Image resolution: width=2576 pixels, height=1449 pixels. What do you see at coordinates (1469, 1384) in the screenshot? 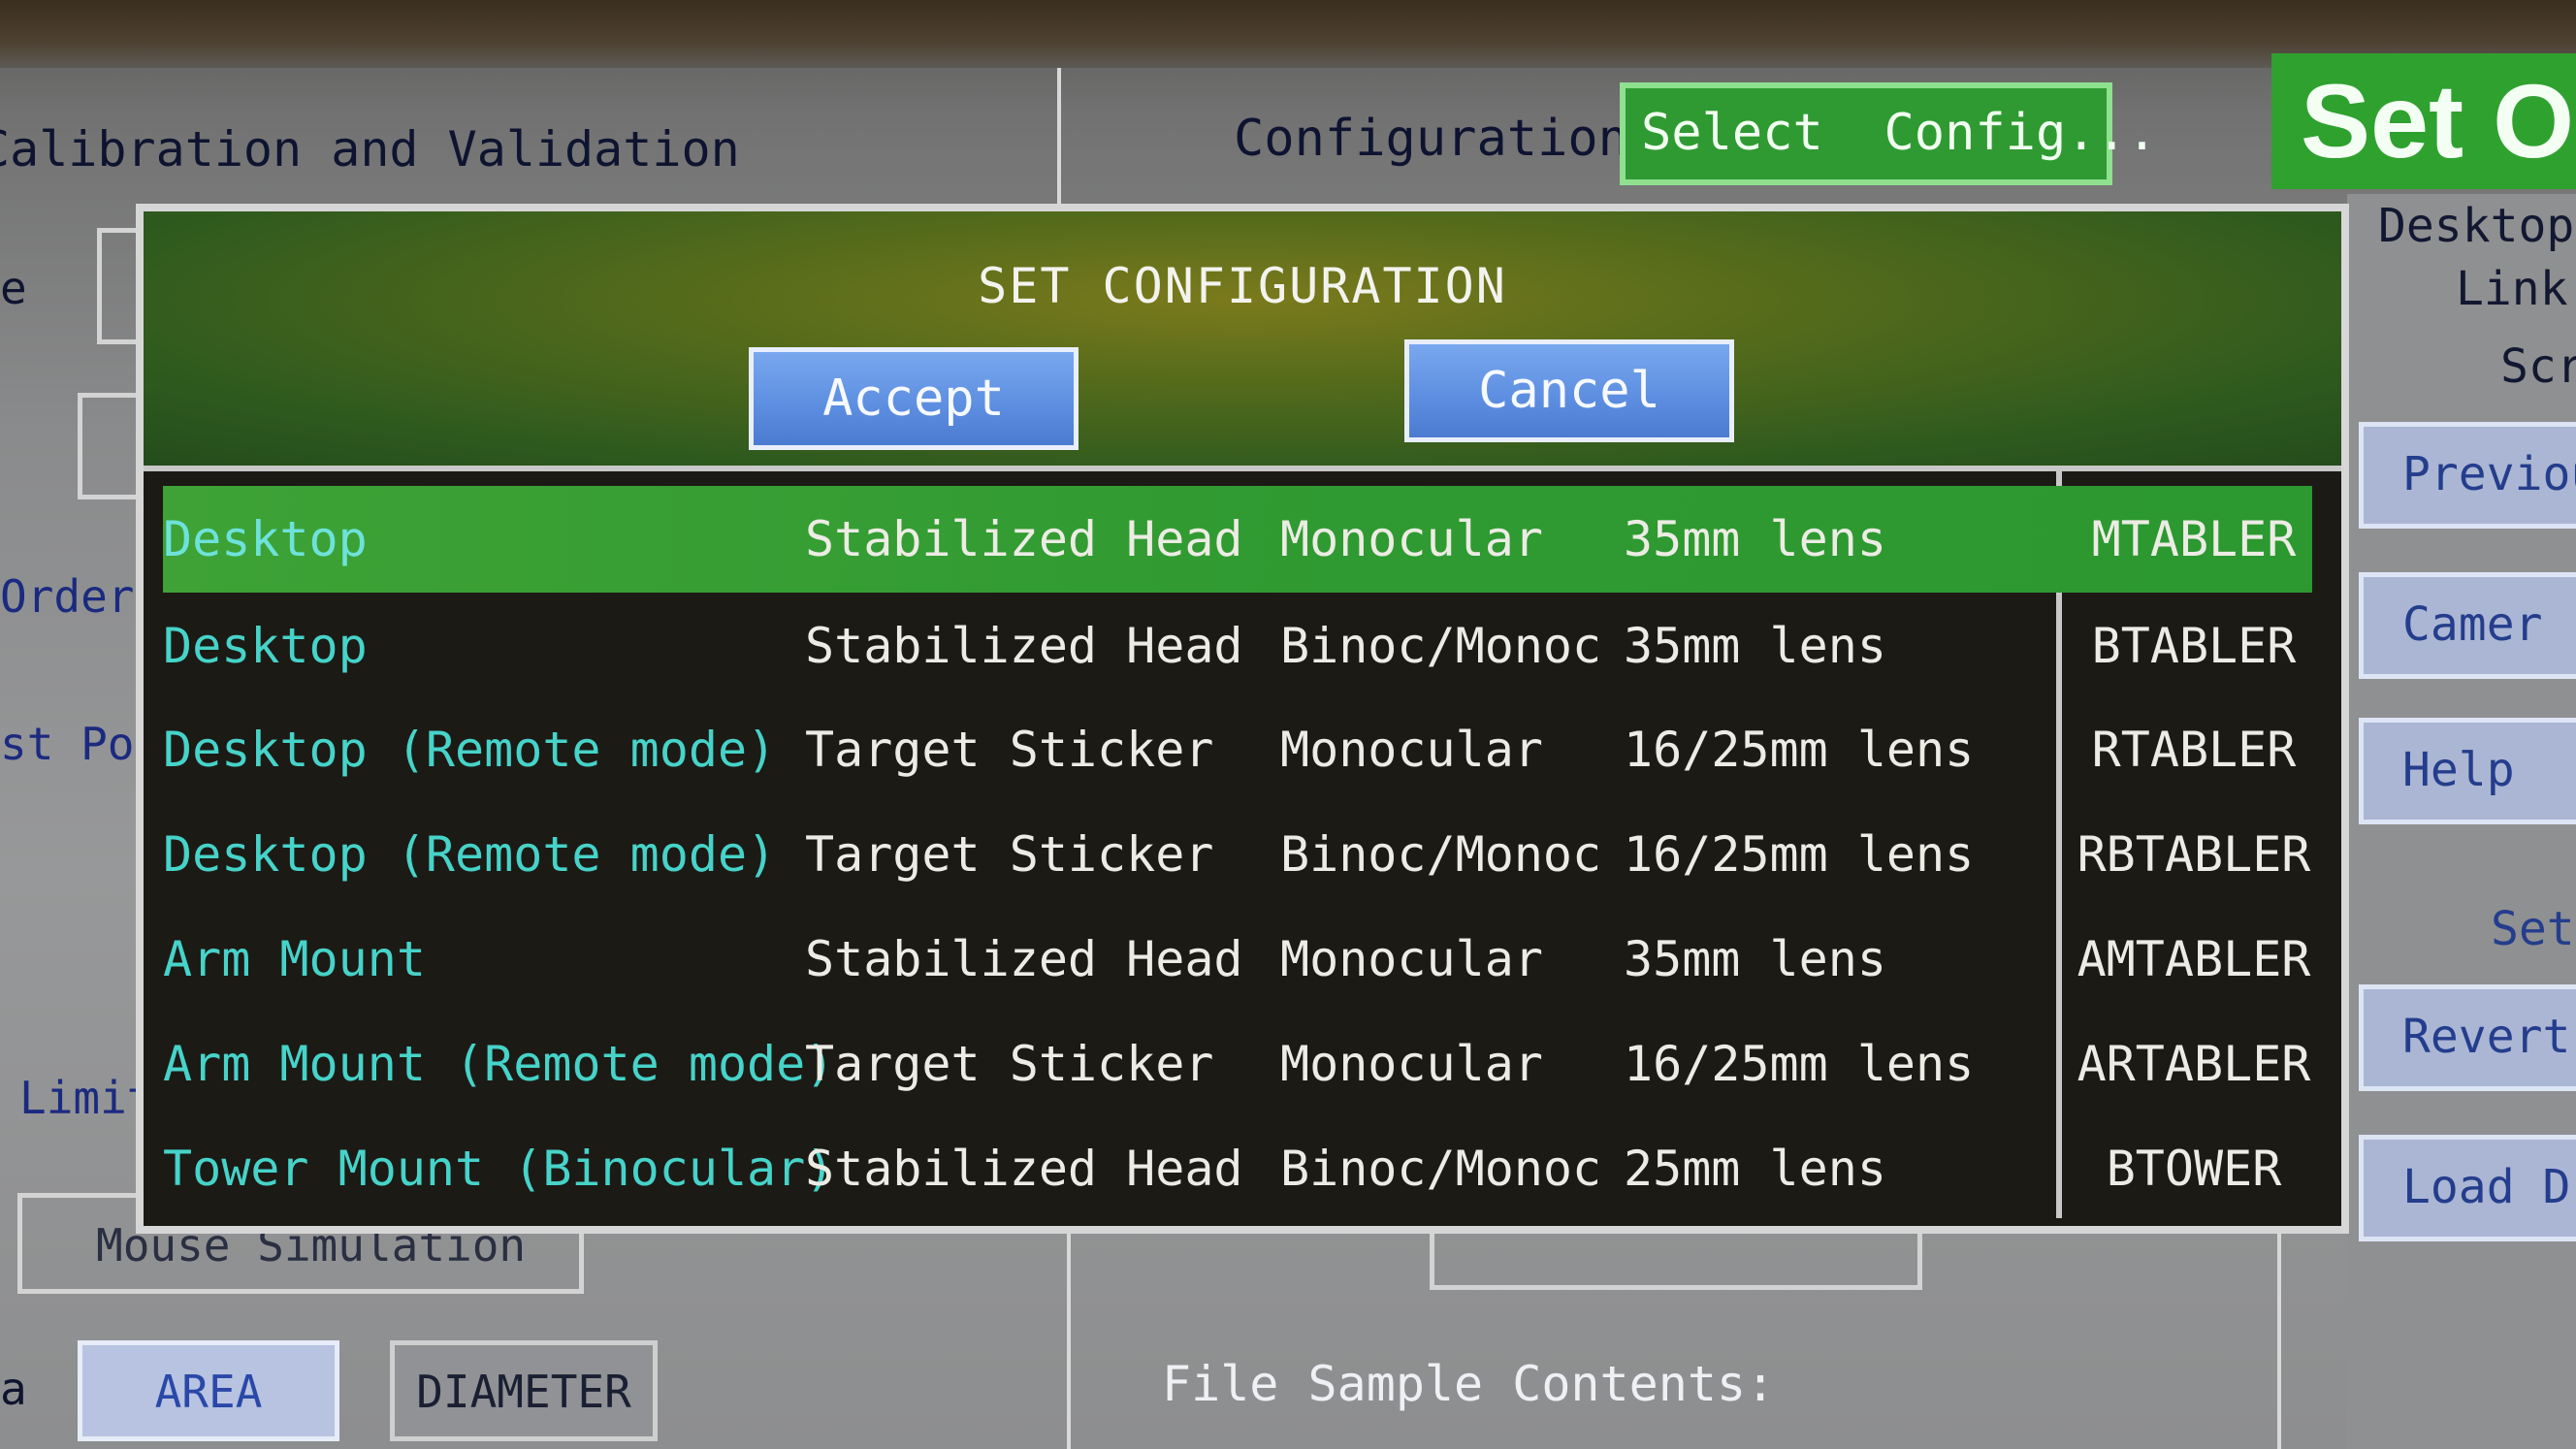
I see `file-sample-label: File Sample Contents:` at bounding box center [1469, 1384].